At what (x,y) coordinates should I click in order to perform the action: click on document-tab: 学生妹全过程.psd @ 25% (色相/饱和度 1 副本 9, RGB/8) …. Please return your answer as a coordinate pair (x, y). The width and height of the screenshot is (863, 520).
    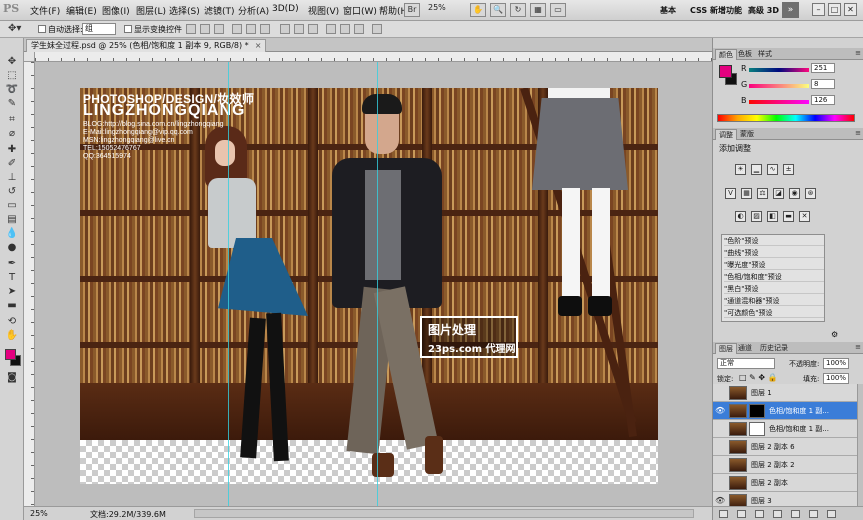
    Looking at the image, I should click on (146, 45).